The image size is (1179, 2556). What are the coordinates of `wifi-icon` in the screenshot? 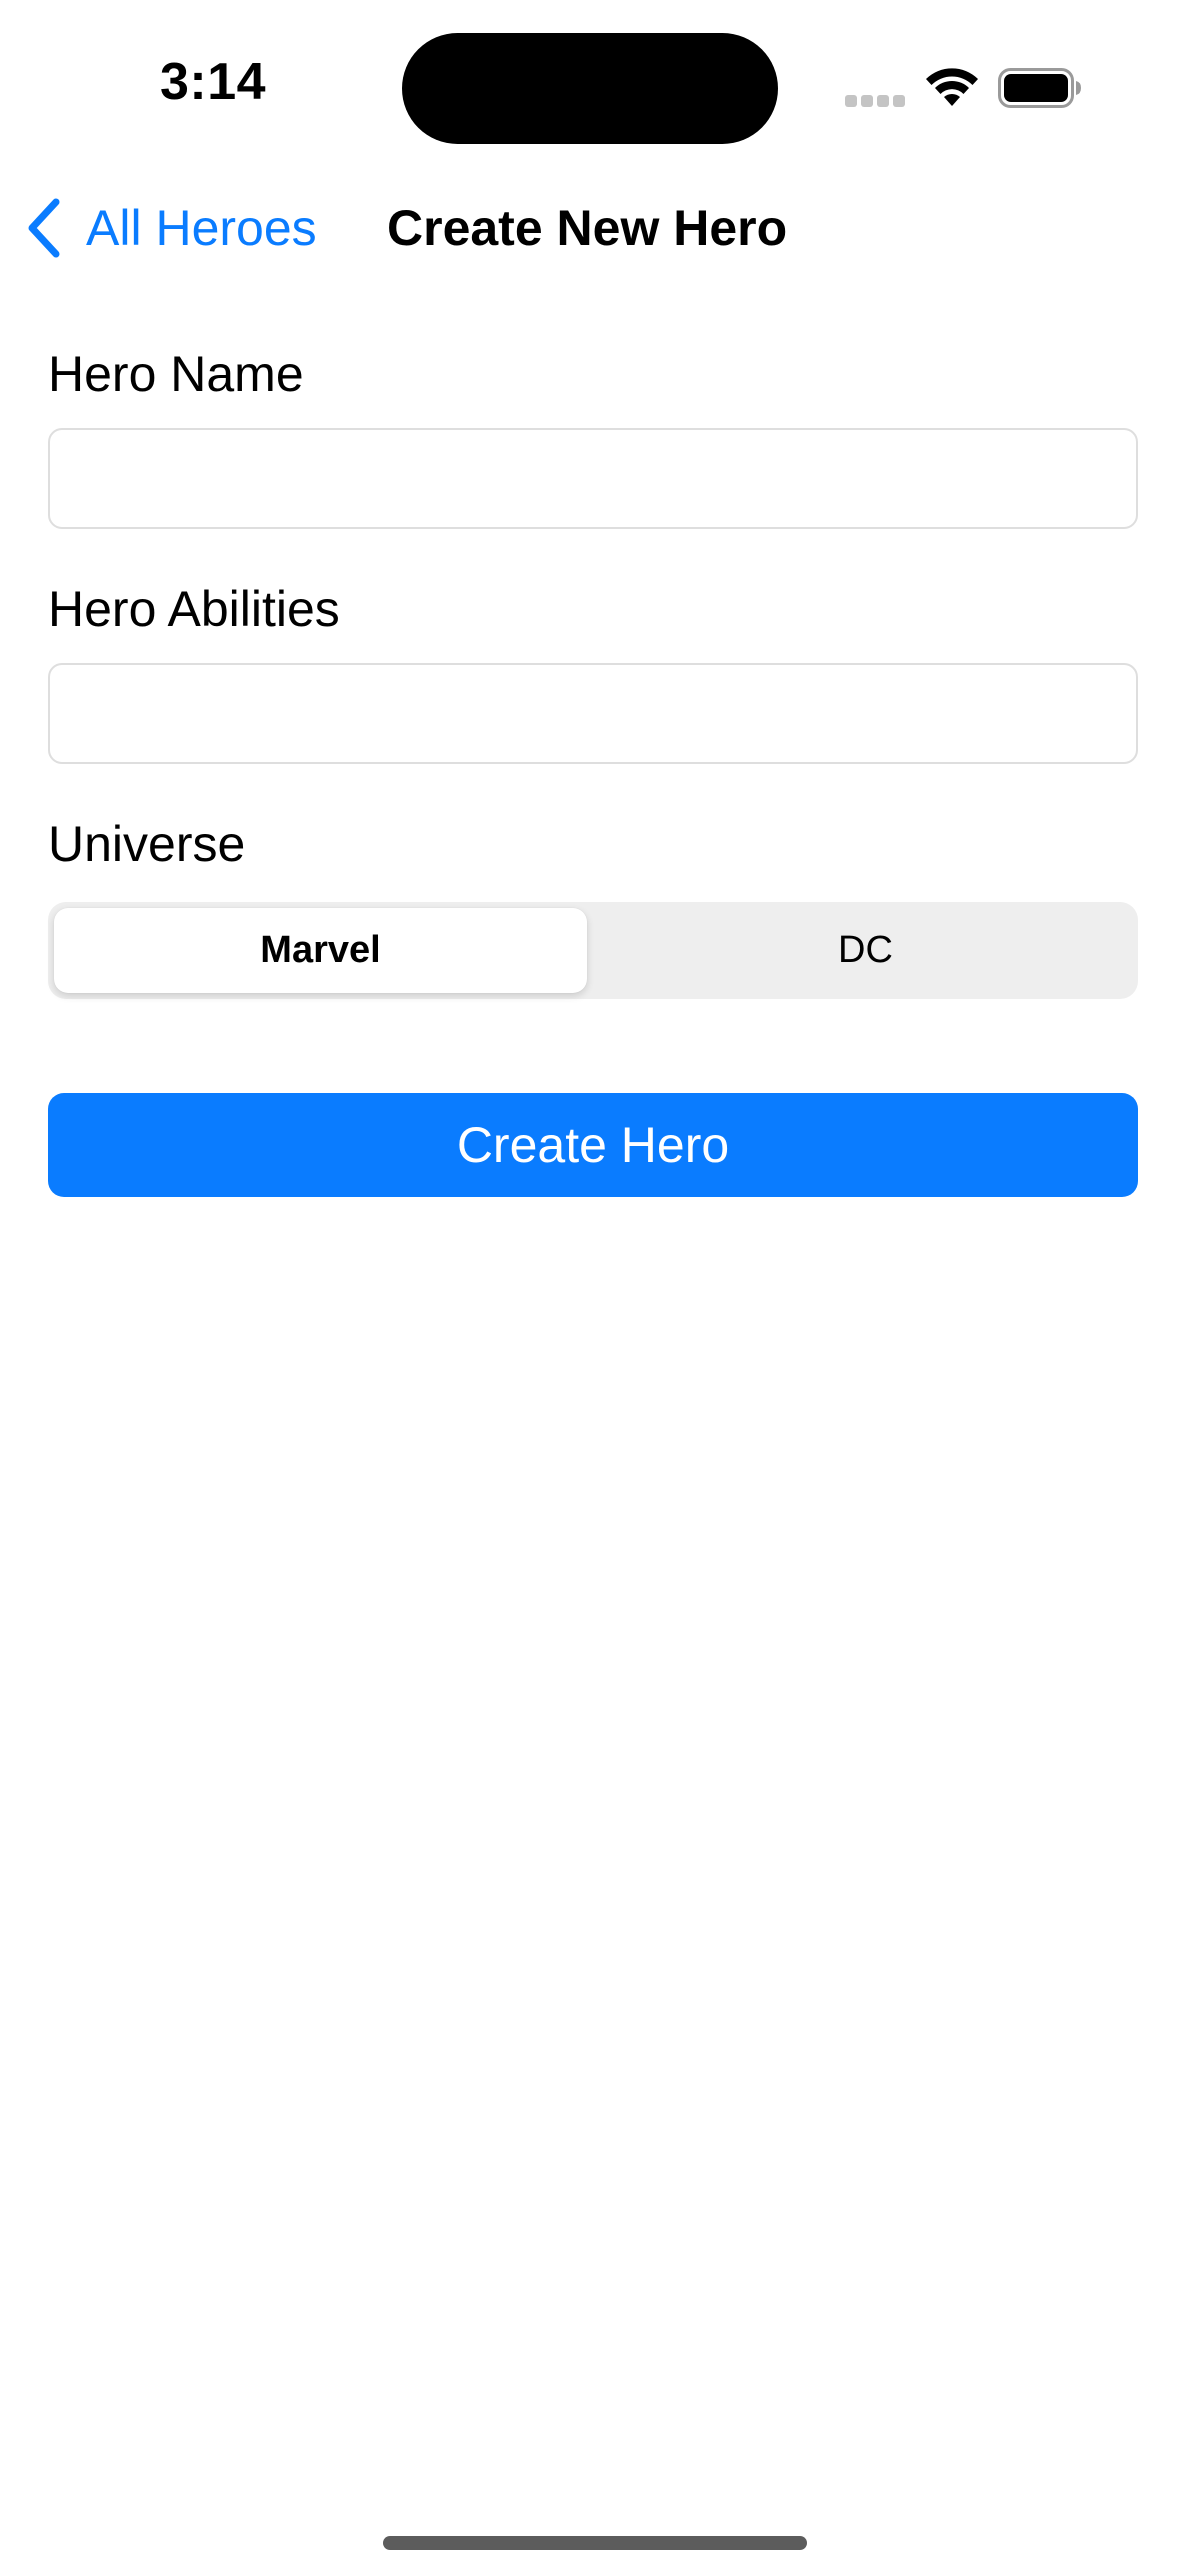 It's located at (952, 87).